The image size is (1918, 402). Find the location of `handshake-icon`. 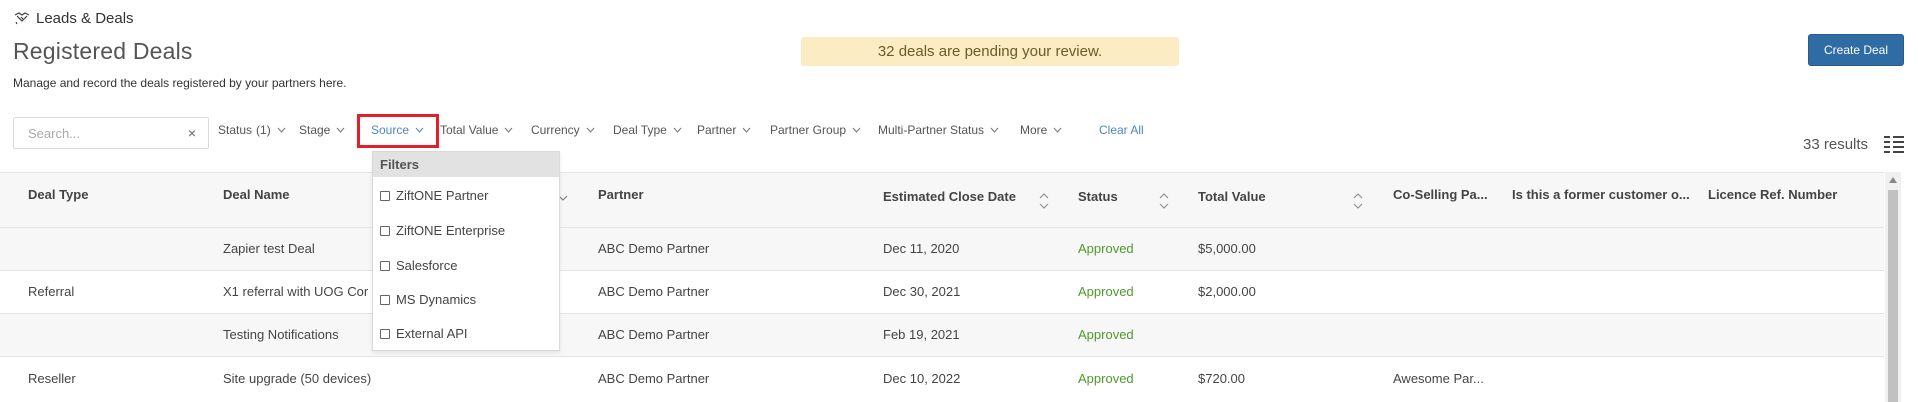

handshake-icon is located at coordinates (22, 18).